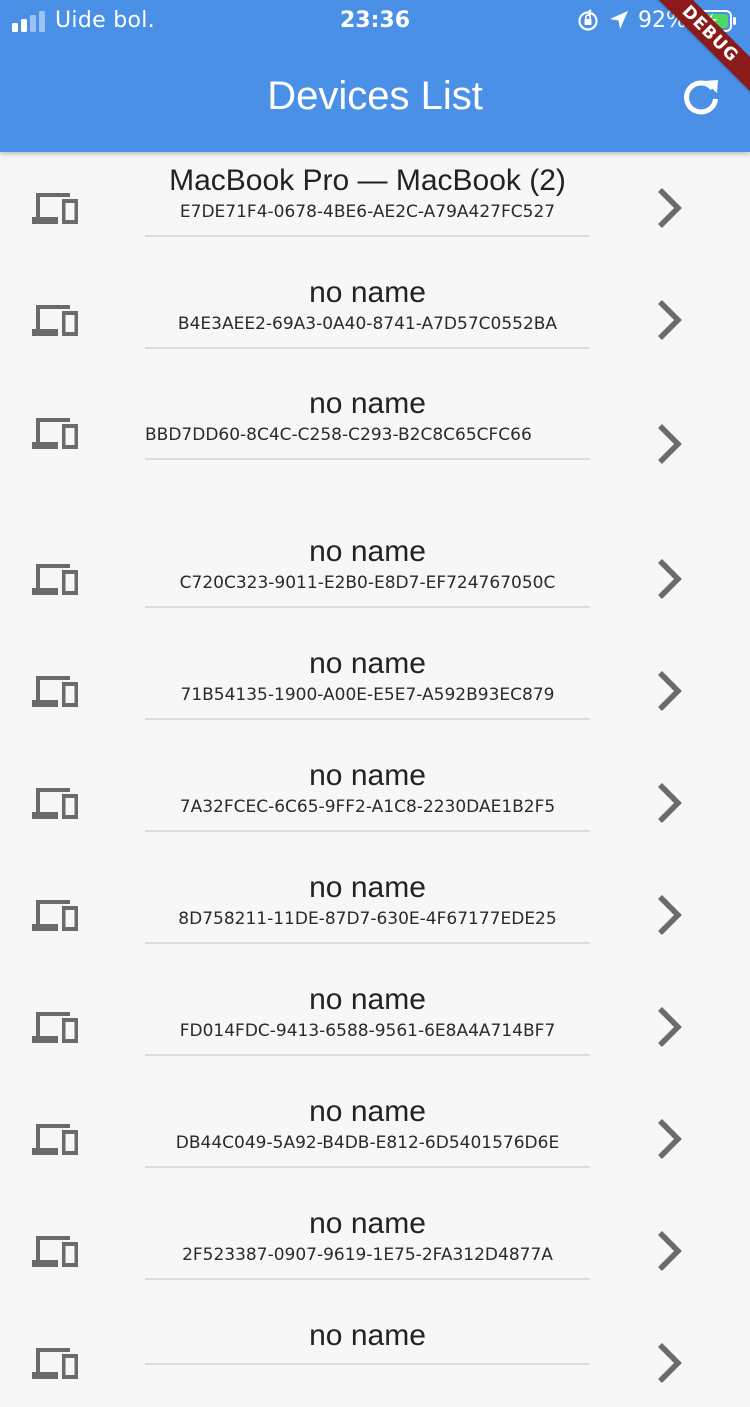 This screenshot has height=1407, width=750. What do you see at coordinates (619, 20) in the screenshot?
I see `location-arrow-icon` at bounding box center [619, 20].